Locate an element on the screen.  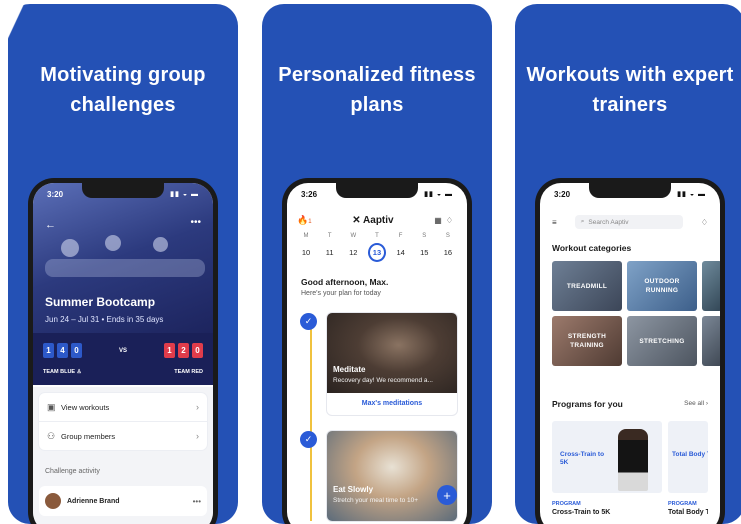
back-arrow-icon: ← is located at coordinates (50, 225).